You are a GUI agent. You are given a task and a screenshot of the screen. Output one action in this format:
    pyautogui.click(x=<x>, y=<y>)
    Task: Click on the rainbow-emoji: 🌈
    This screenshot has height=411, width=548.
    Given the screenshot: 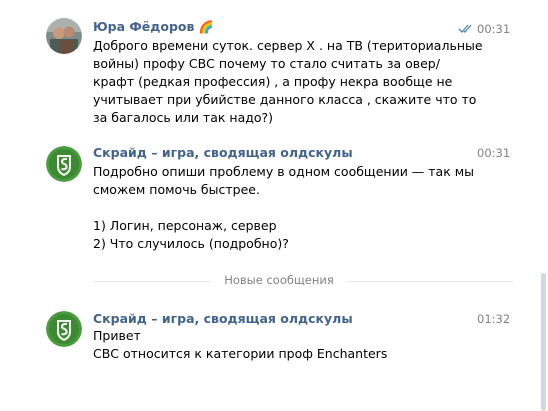 What is the action you would take?
    pyautogui.click(x=206, y=27)
    